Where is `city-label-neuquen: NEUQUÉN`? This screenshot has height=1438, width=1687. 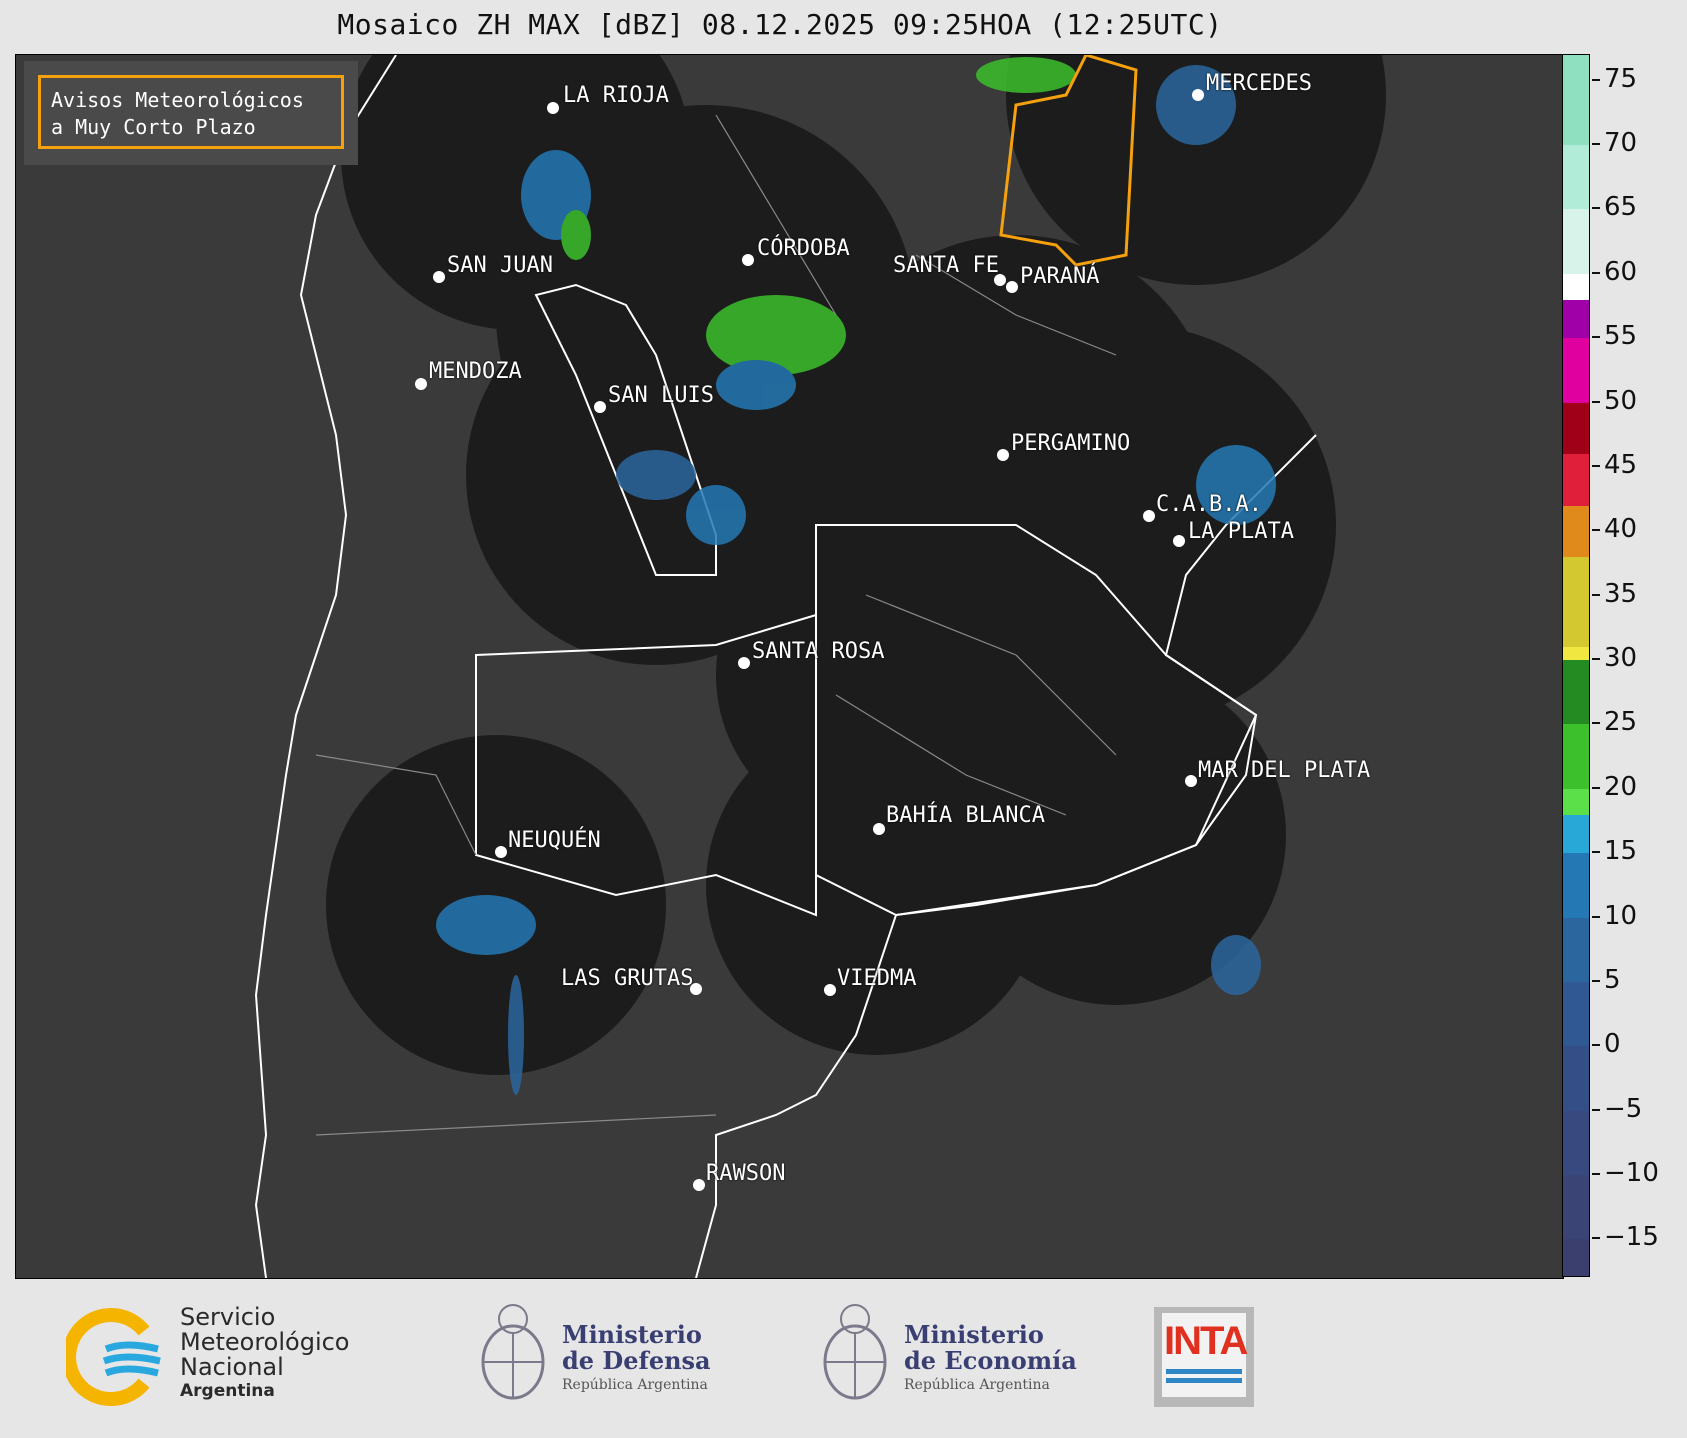 city-label-neuquen: NEUQUÉN is located at coordinates (554, 840).